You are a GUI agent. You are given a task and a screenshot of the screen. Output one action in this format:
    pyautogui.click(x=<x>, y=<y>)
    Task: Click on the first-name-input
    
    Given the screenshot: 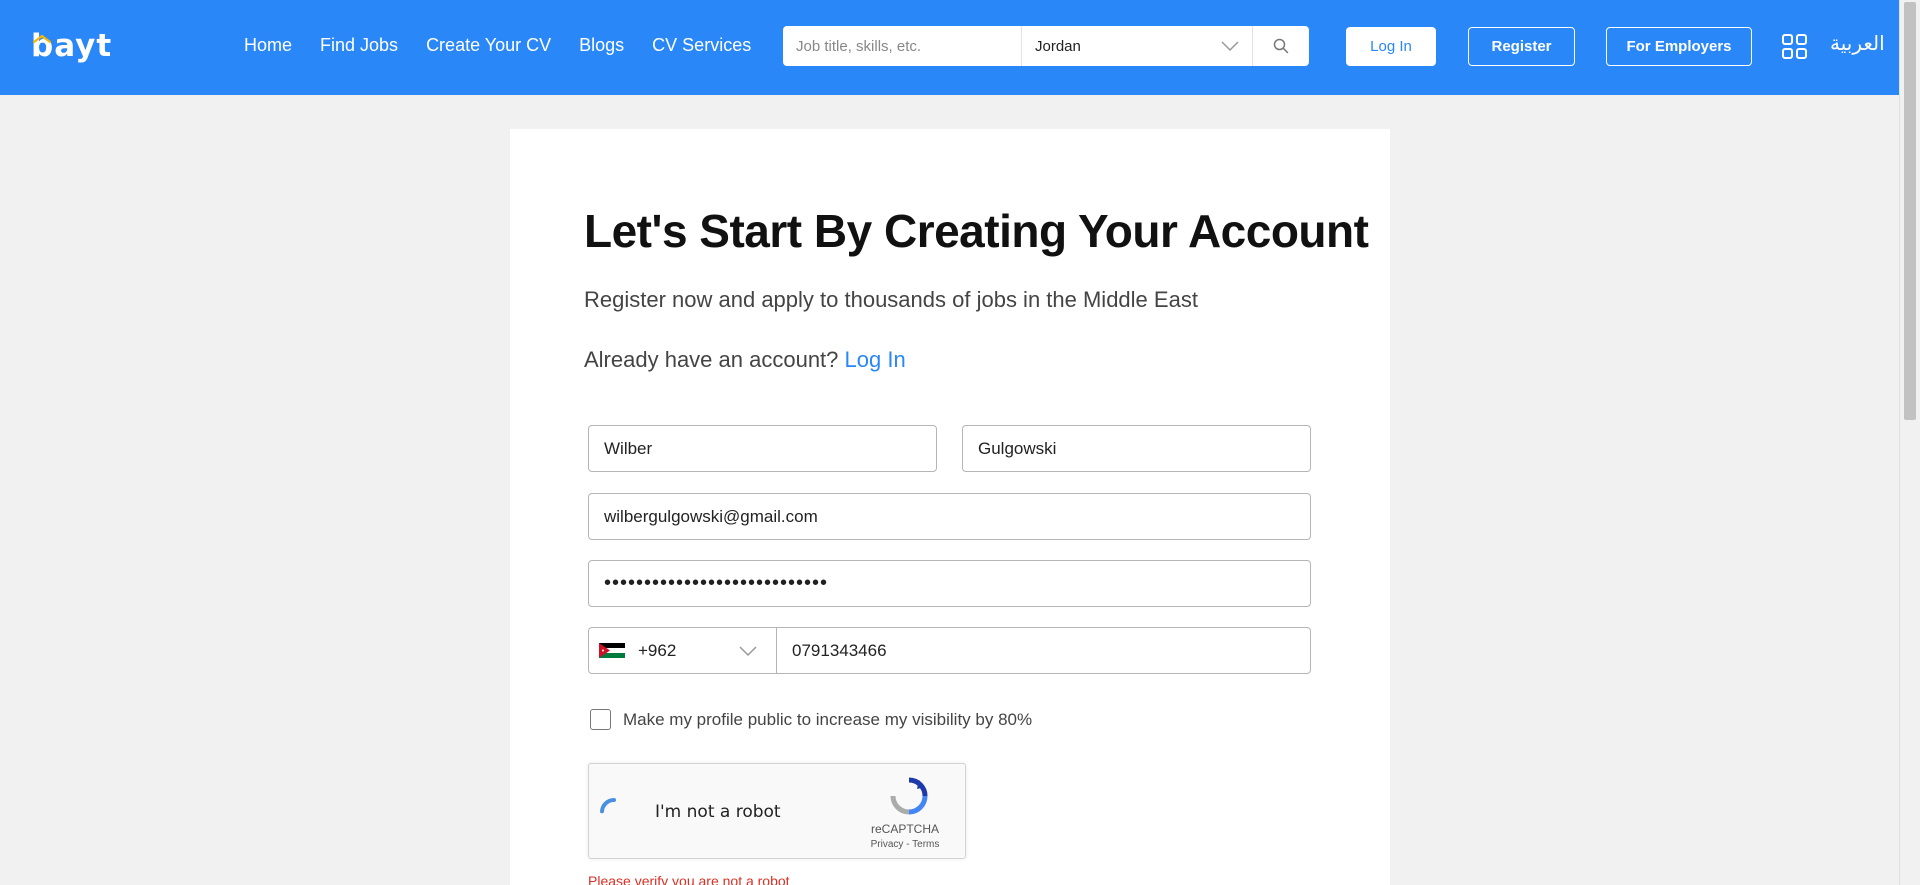 What is the action you would take?
    pyautogui.click(x=762, y=448)
    